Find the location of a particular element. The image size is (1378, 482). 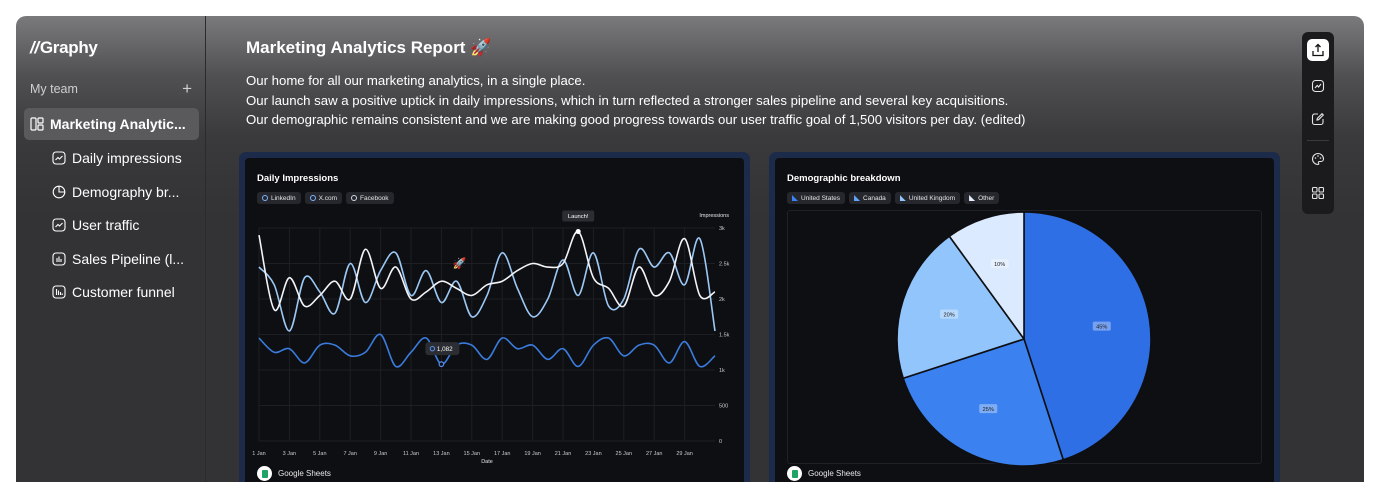

edit-icon is located at coordinates (1318, 119).